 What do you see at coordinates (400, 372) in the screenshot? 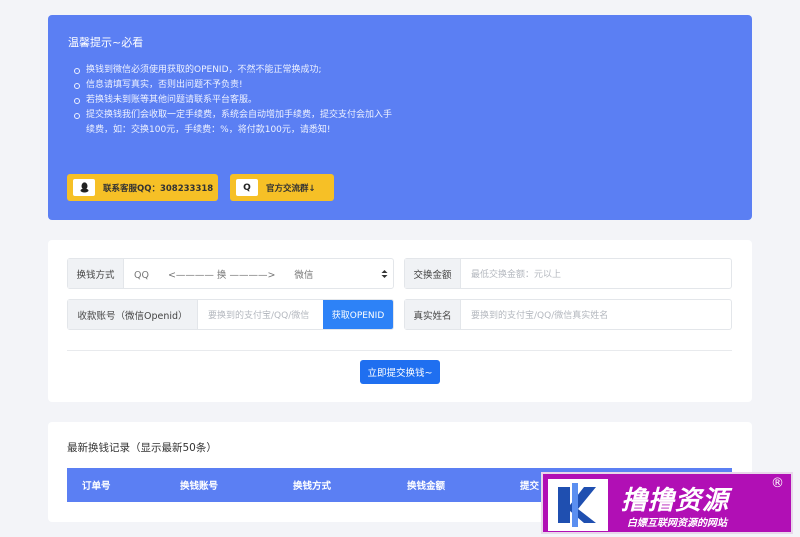
I see `submit-button: 立即提交换钱~` at bounding box center [400, 372].